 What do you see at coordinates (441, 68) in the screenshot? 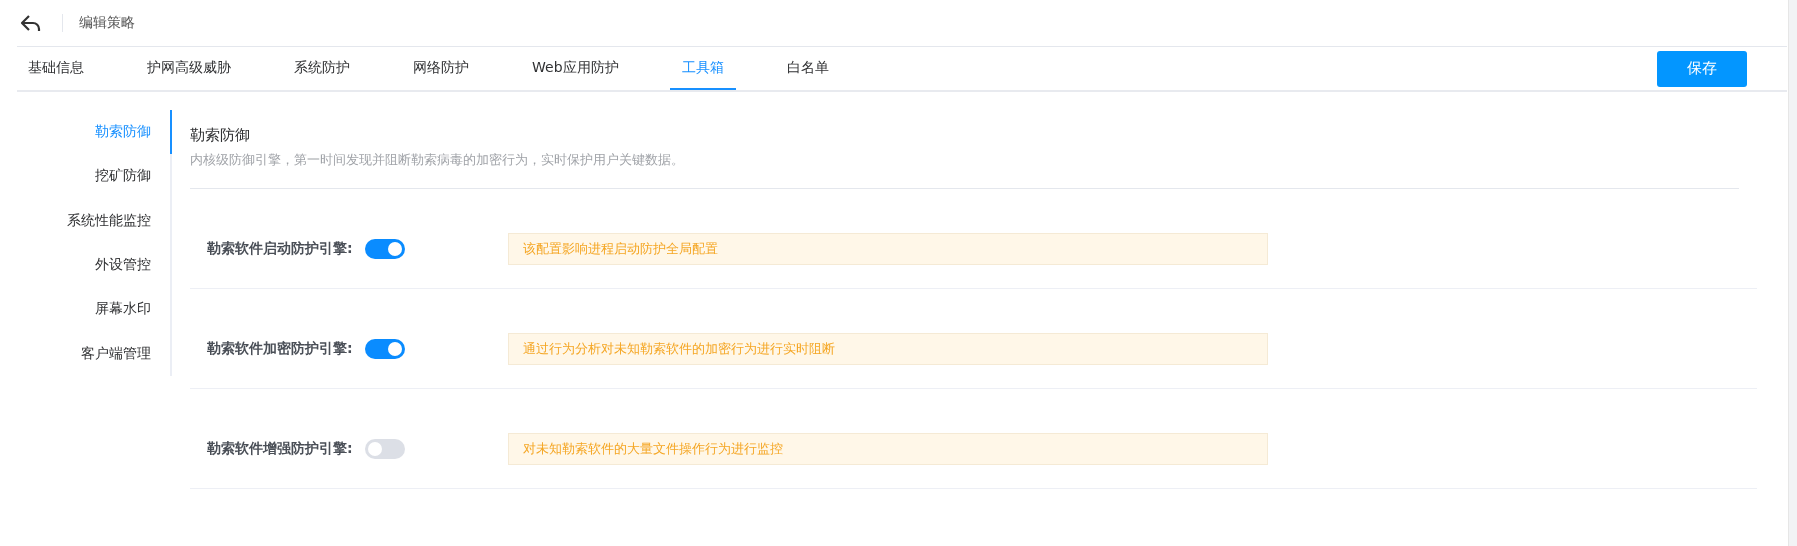
I see `tab: 网络防护` at bounding box center [441, 68].